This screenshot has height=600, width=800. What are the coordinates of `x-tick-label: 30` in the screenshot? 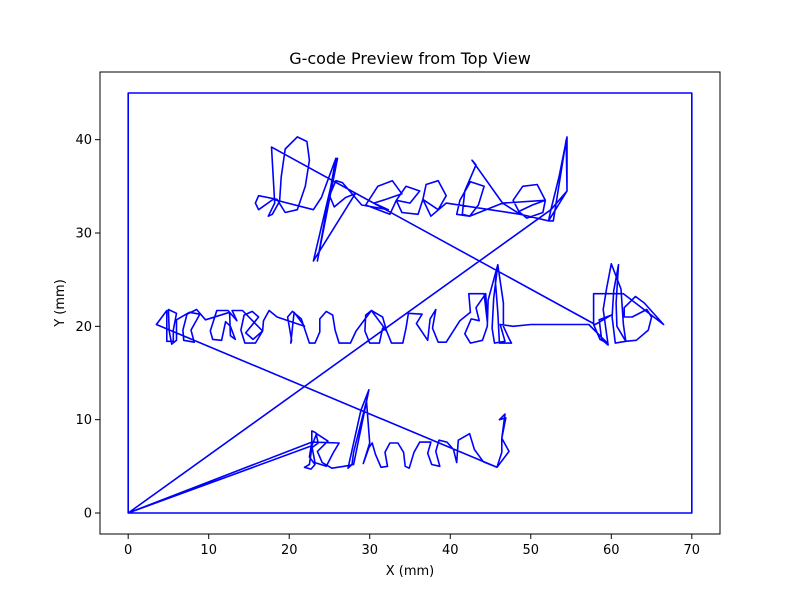 It's located at (369, 550).